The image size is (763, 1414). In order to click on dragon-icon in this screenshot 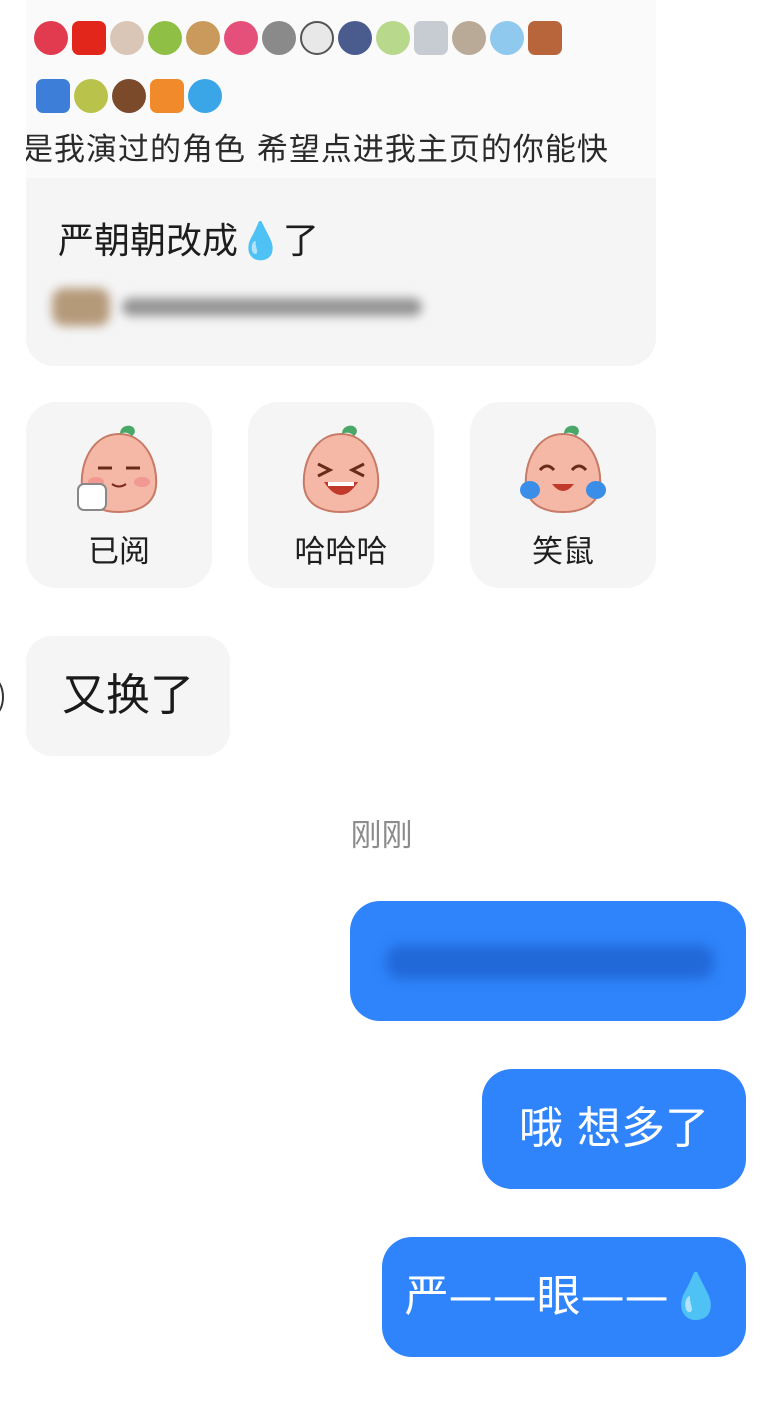, I will do `click(165, 38)`.